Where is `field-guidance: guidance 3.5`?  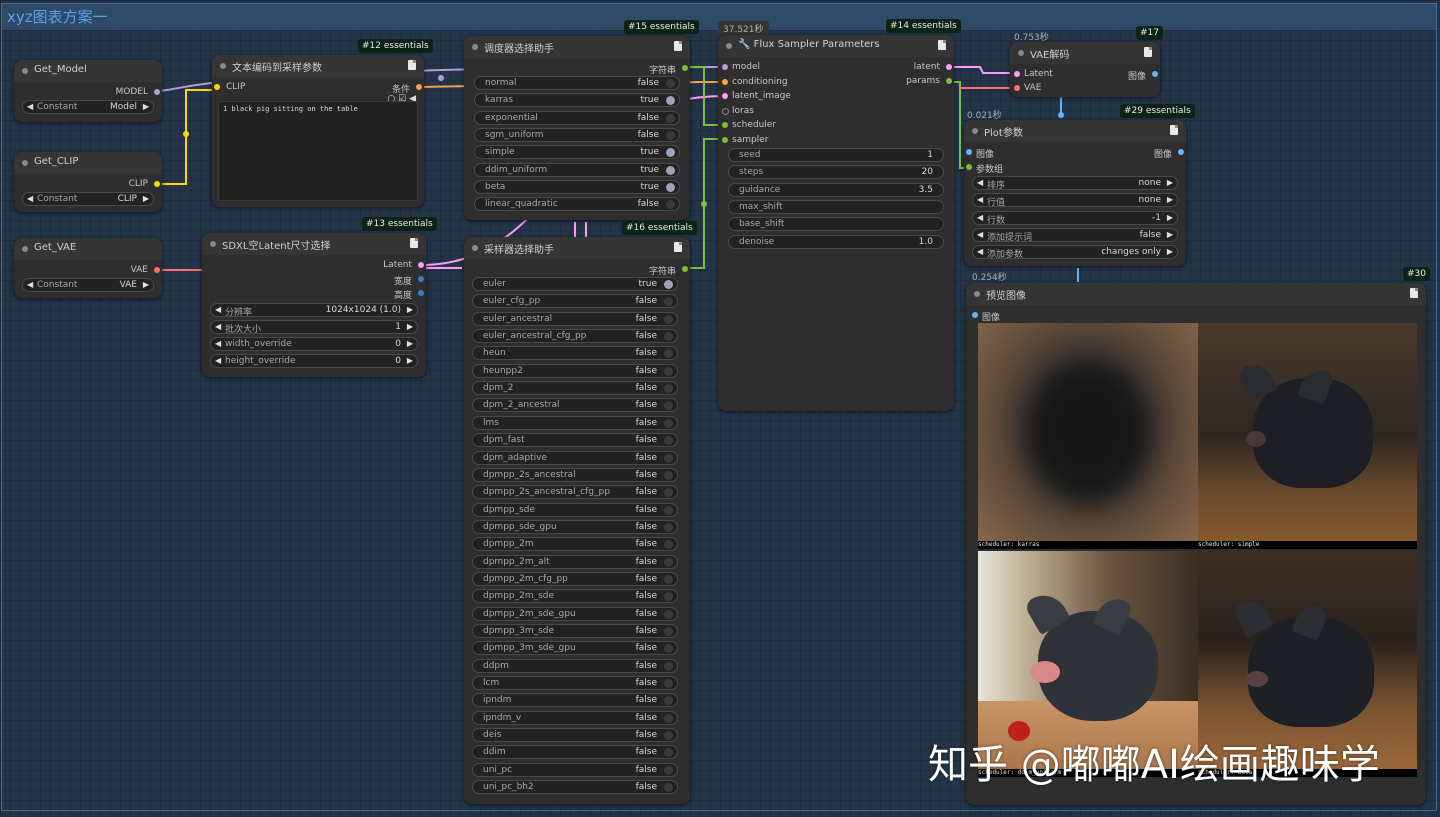
field-guidance: guidance 3.5 is located at coordinates (836, 189).